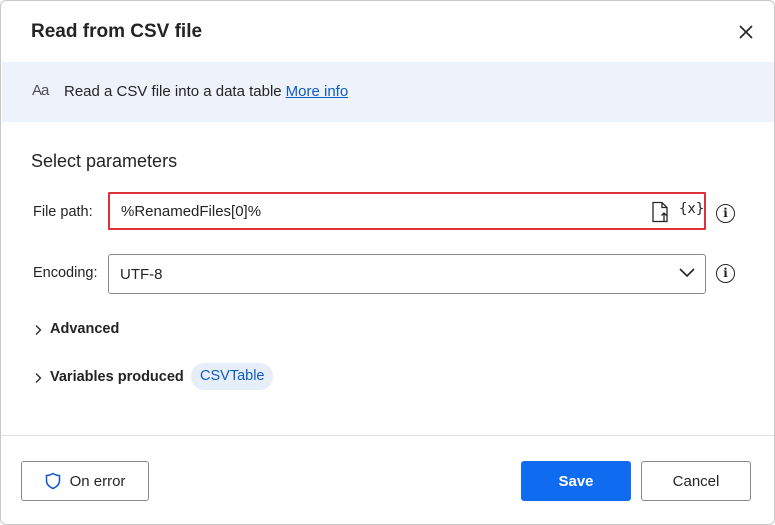 This screenshot has width=775, height=525. Describe the element at coordinates (85, 329) in the screenshot. I see `advanced-label: Advanced` at that location.